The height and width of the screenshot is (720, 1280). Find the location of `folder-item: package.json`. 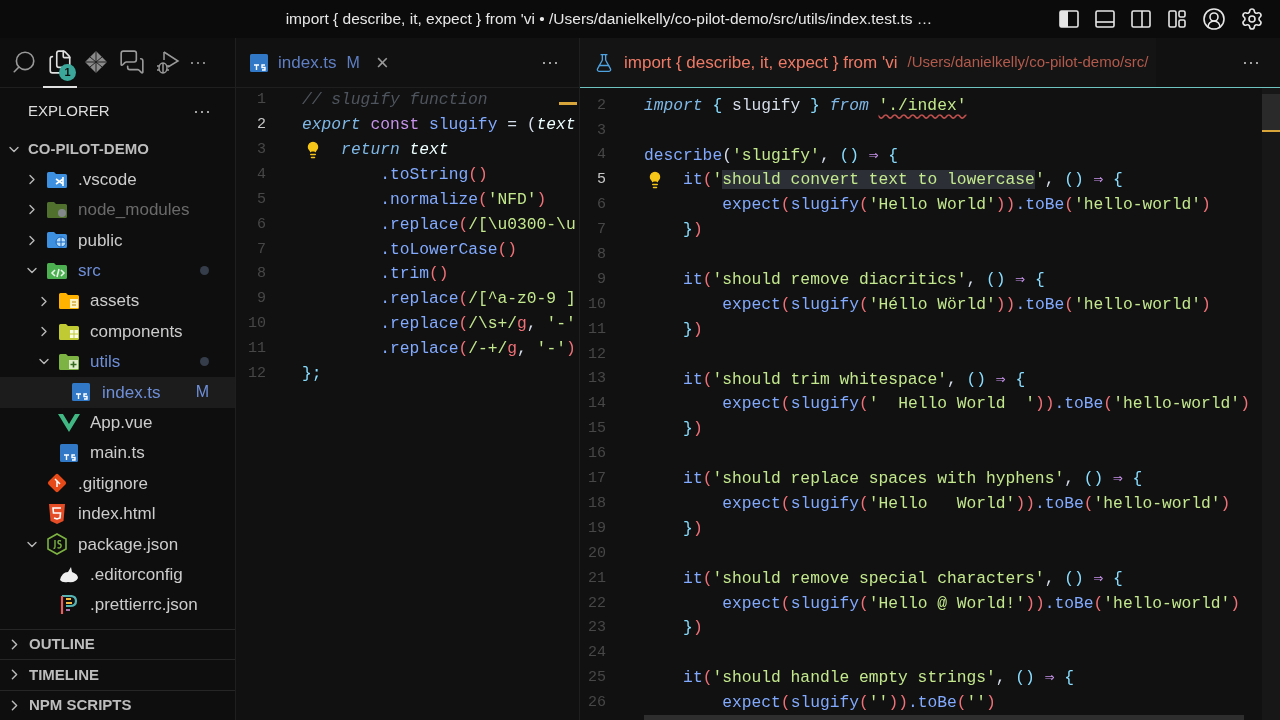

folder-item: package.json is located at coordinates (117, 544).